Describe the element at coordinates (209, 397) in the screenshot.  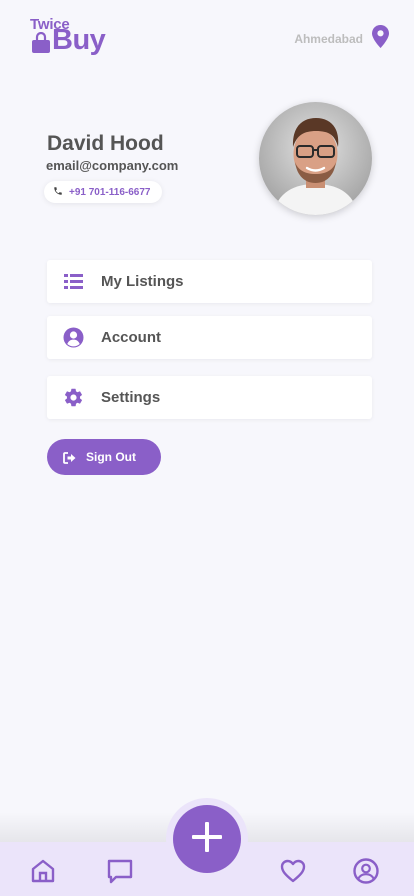
I see `menu-item-settings: Settings` at that location.